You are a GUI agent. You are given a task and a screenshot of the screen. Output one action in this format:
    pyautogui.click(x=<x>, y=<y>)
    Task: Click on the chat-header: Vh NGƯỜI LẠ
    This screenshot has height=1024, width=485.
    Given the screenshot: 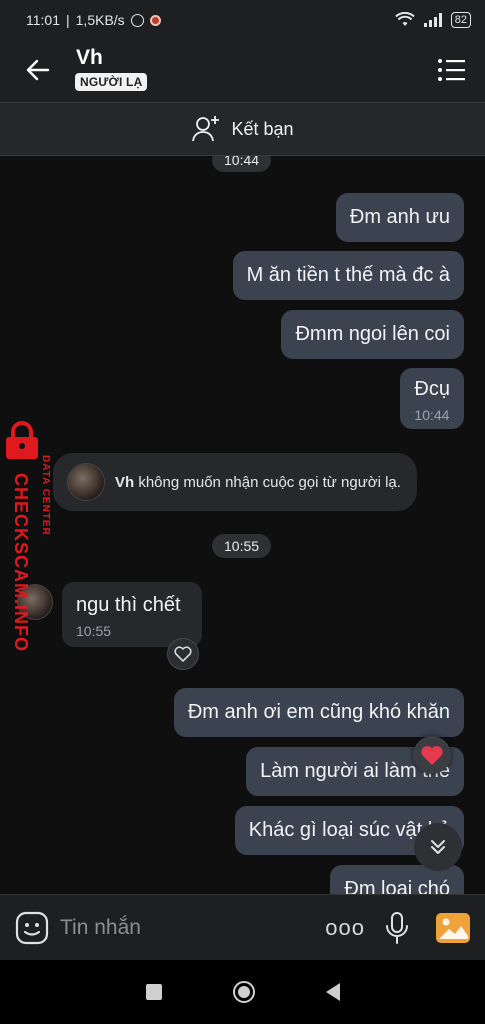 What is the action you would take?
    pyautogui.click(x=242, y=71)
    